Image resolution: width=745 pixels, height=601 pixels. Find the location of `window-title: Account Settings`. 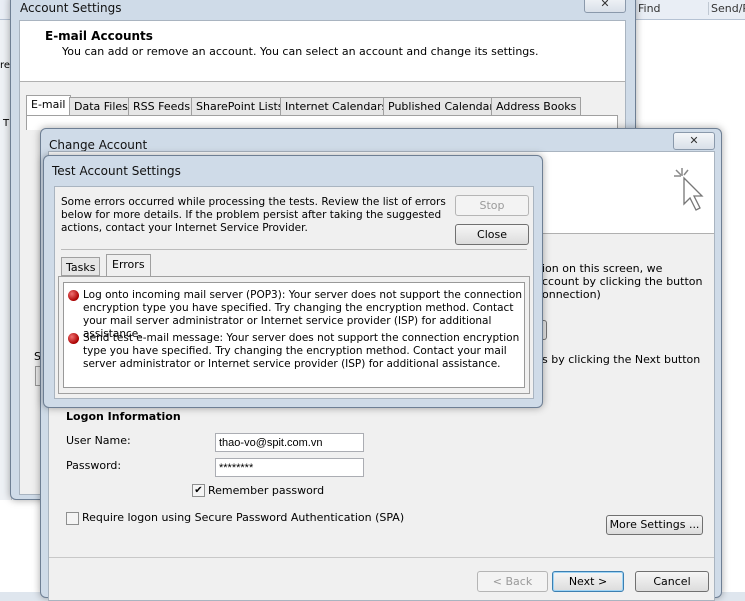

window-title: Account Settings is located at coordinates (71, 8).